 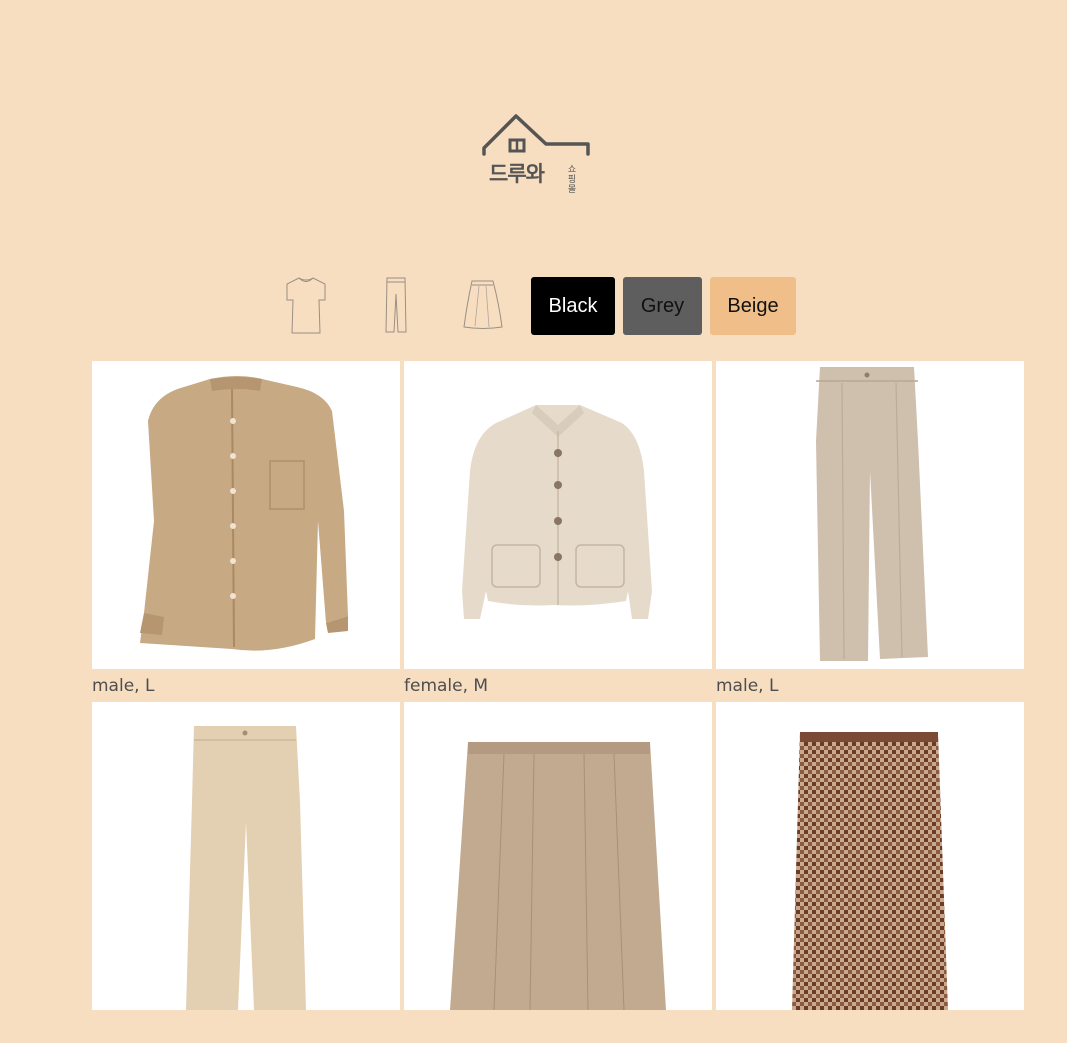 I want to click on product-caption: female, M, so click(x=446, y=686).